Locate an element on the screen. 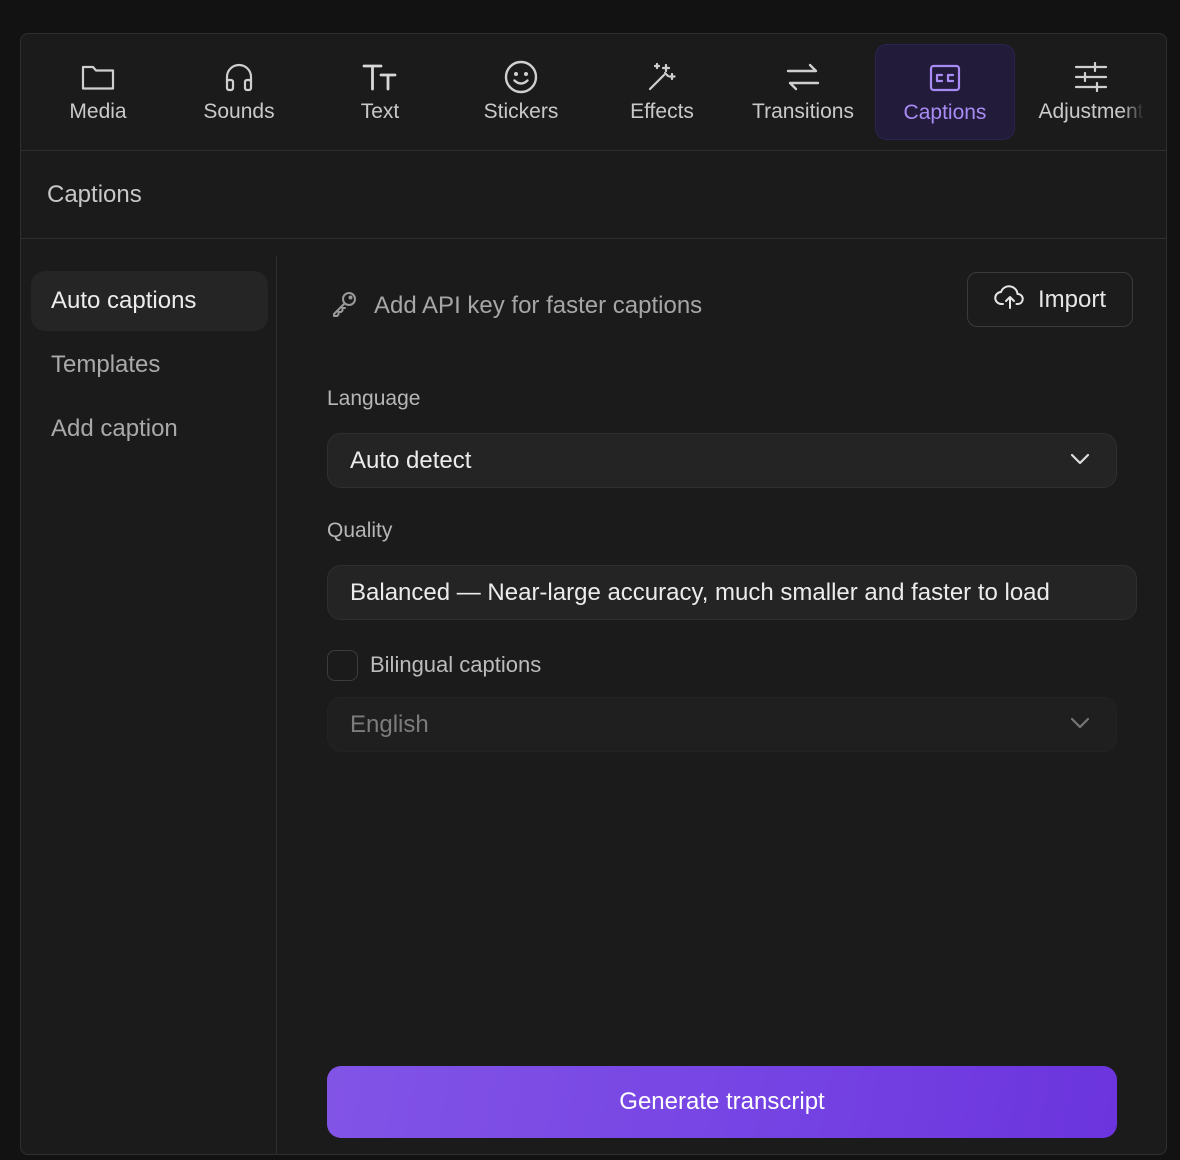  subnav-item-auto-captions: Auto captions is located at coordinates (149, 301).